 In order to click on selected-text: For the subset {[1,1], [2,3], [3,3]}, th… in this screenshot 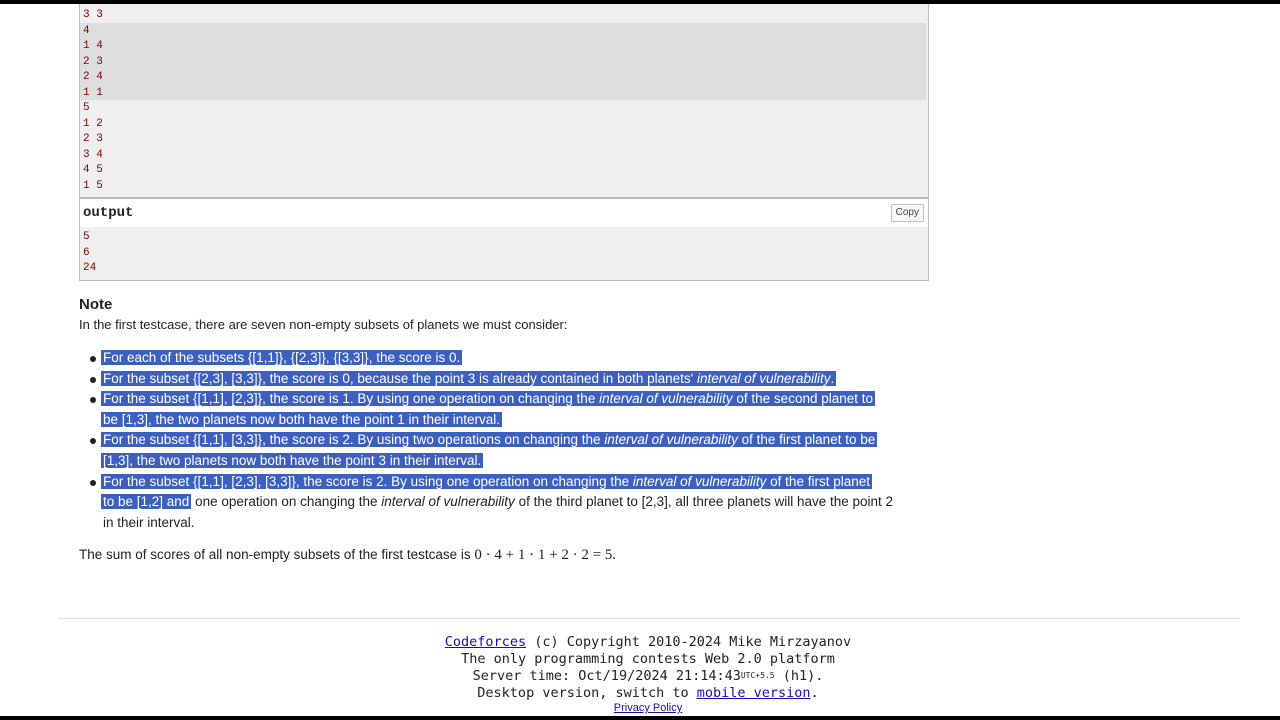, I will do `click(486, 481)`.